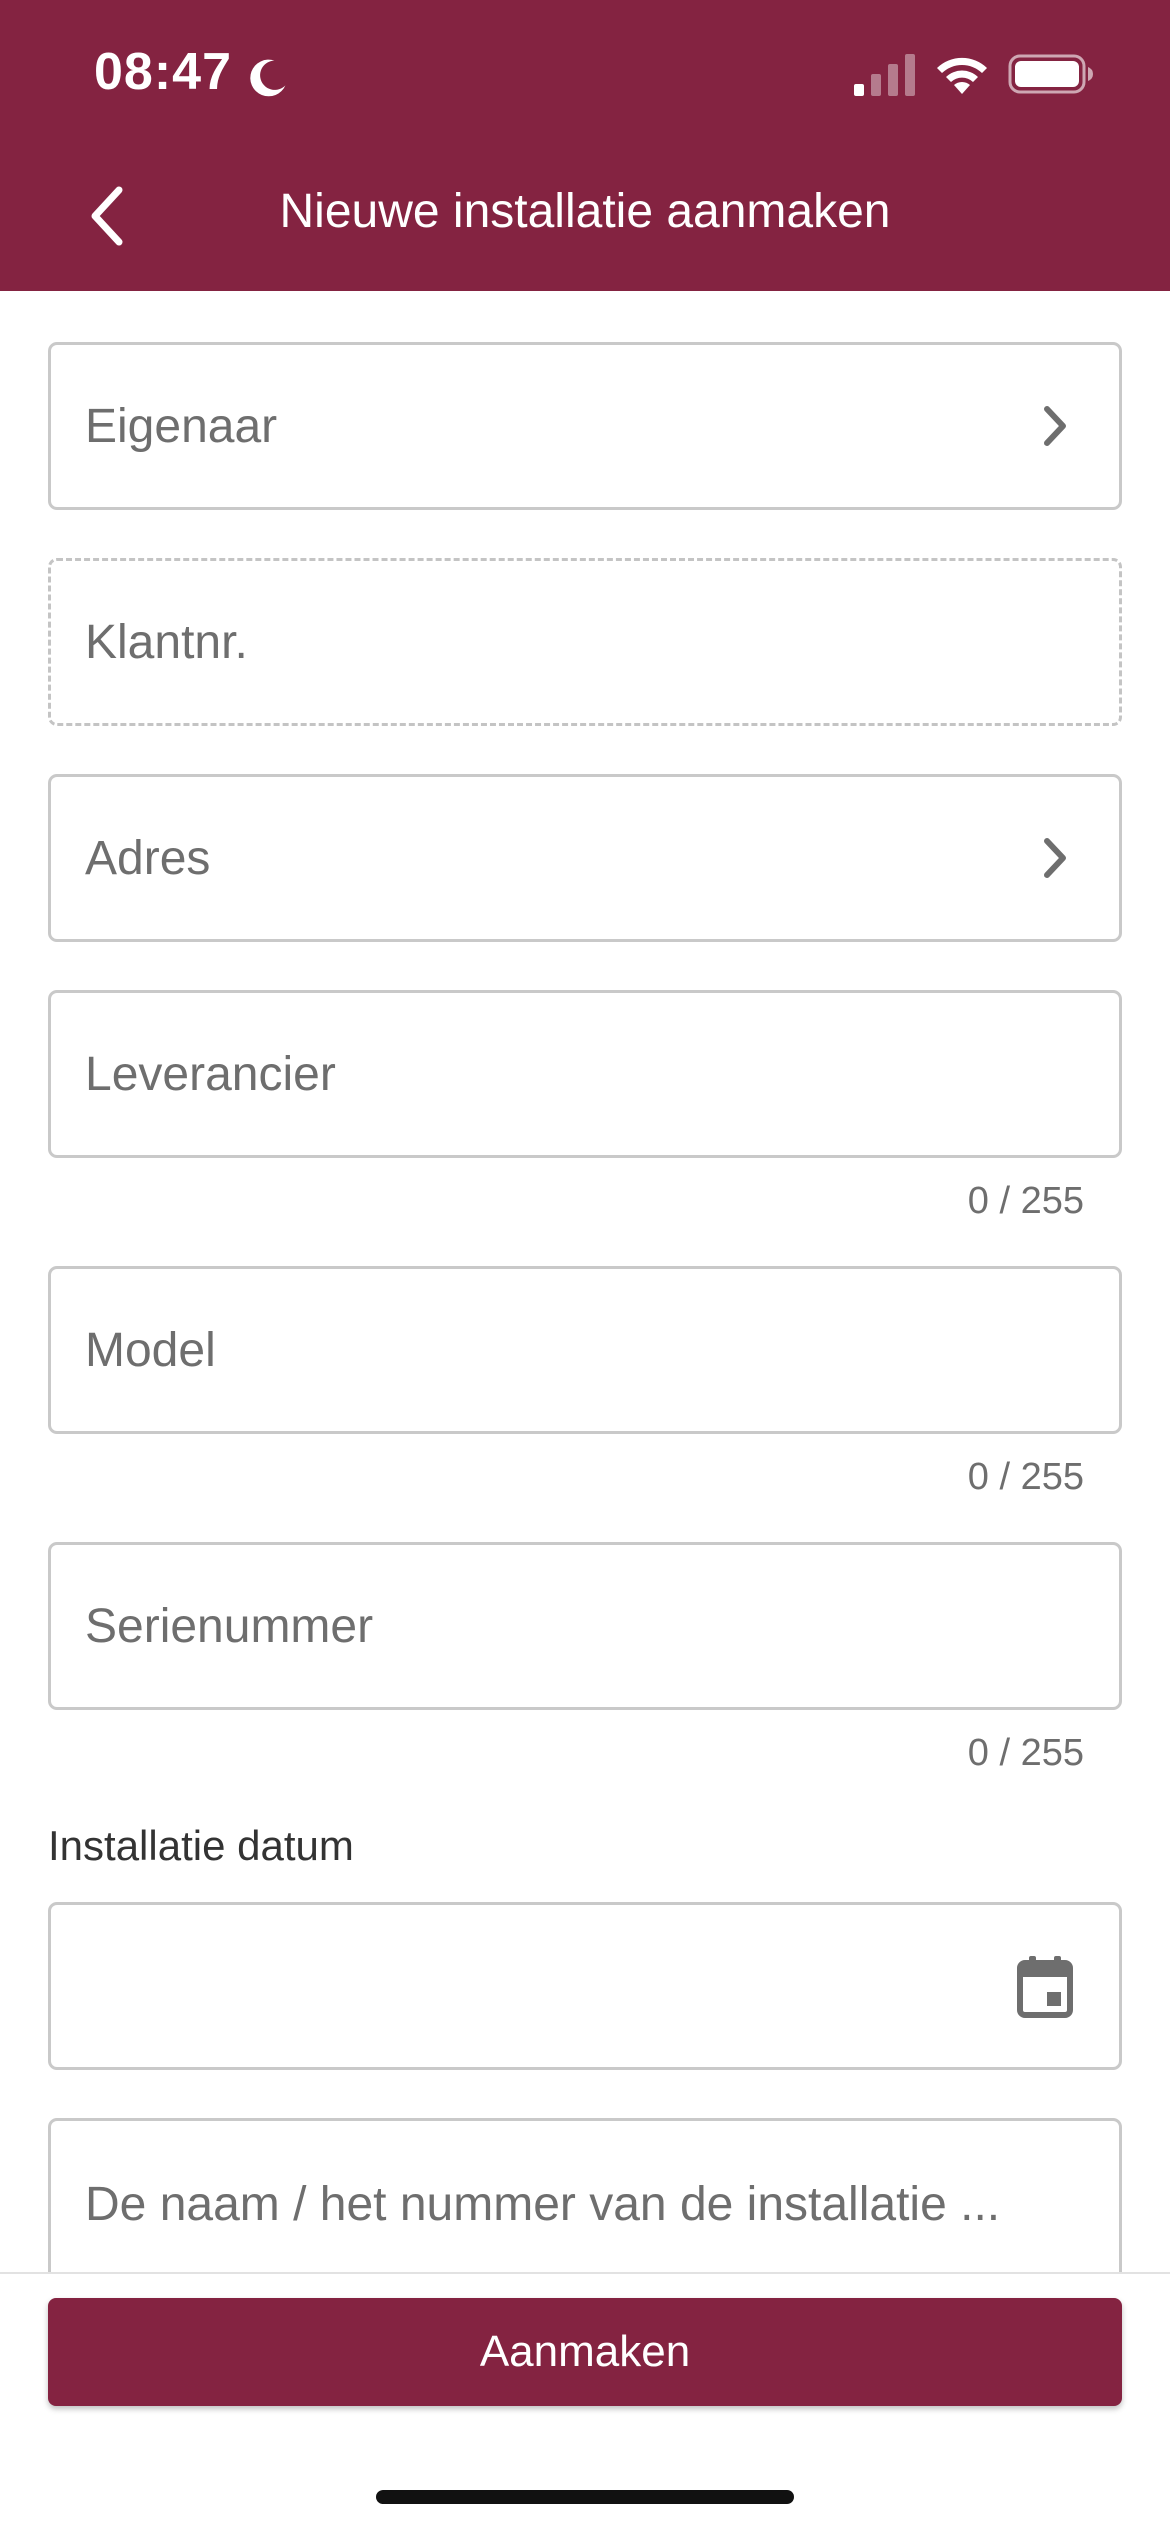 Image resolution: width=1170 pixels, height=2532 pixels. What do you see at coordinates (585, 2497) in the screenshot?
I see `home-indicator` at bounding box center [585, 2497].